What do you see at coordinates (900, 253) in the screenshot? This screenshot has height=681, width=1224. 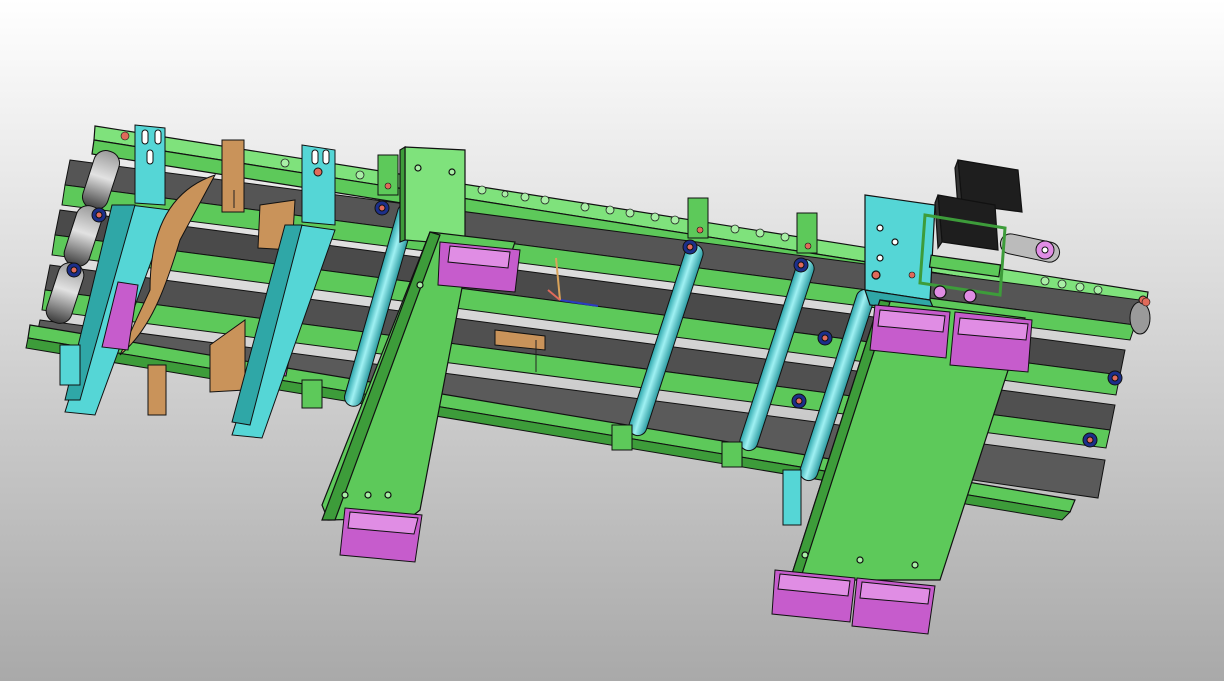 I see `cyan-motor-mount` at bounding box center [900, 253].